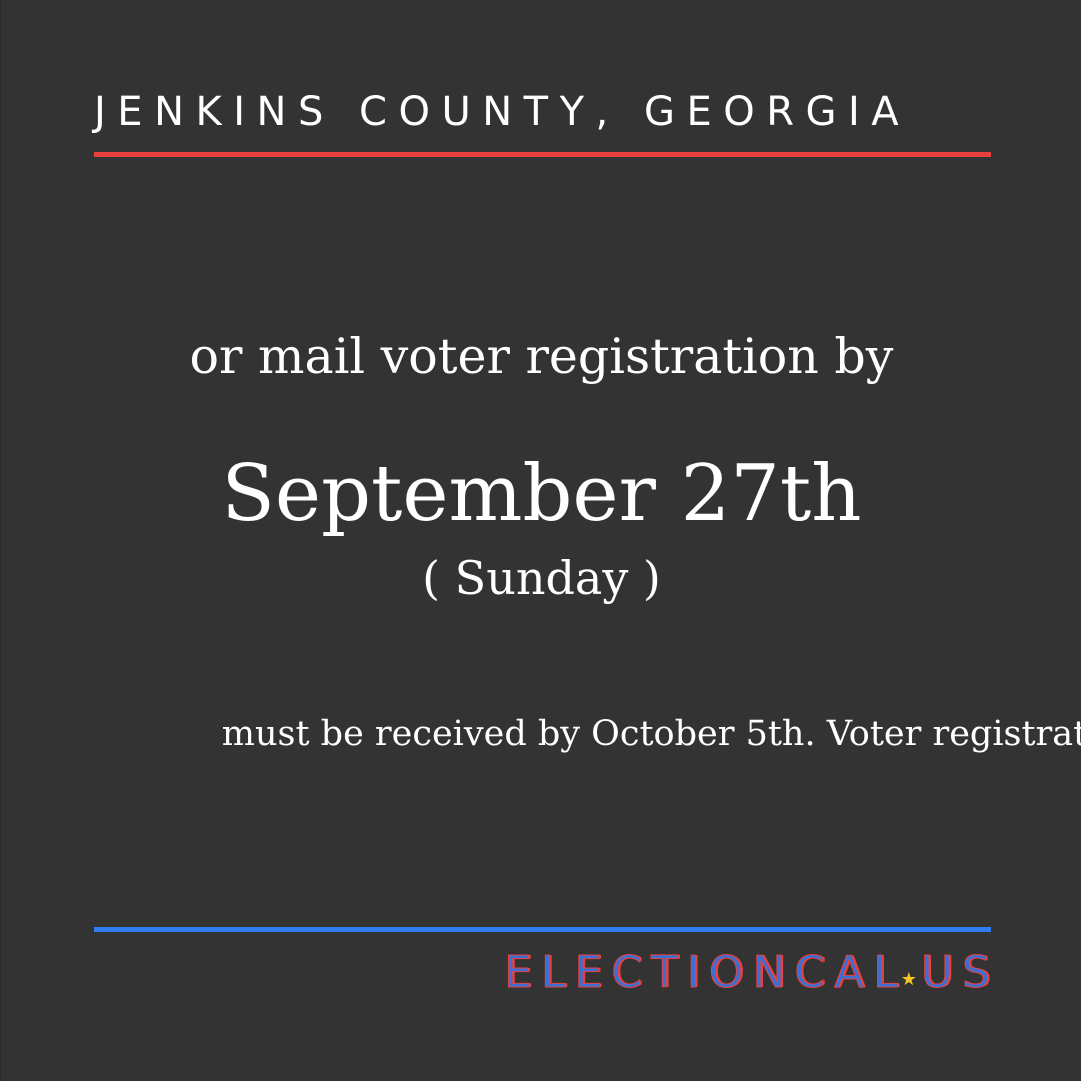  I want to click on top-divider, so click(542, 154).